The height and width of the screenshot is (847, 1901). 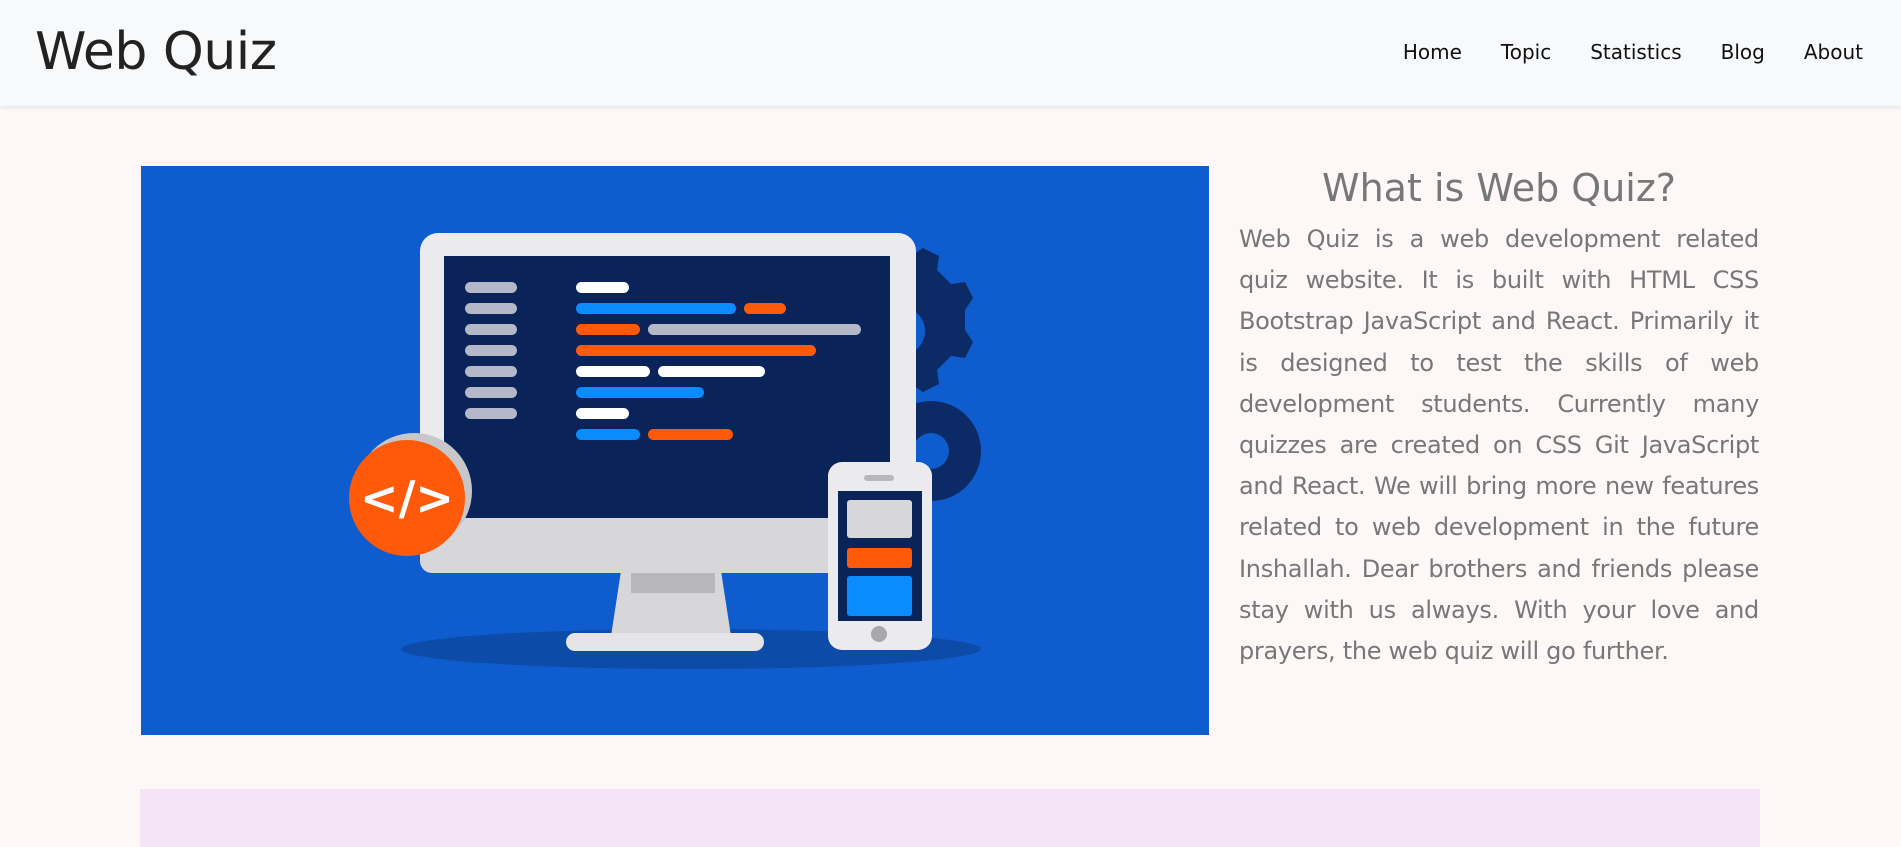 I want to click on nav-link-topic: Topic, so click(x=1526, y=52).